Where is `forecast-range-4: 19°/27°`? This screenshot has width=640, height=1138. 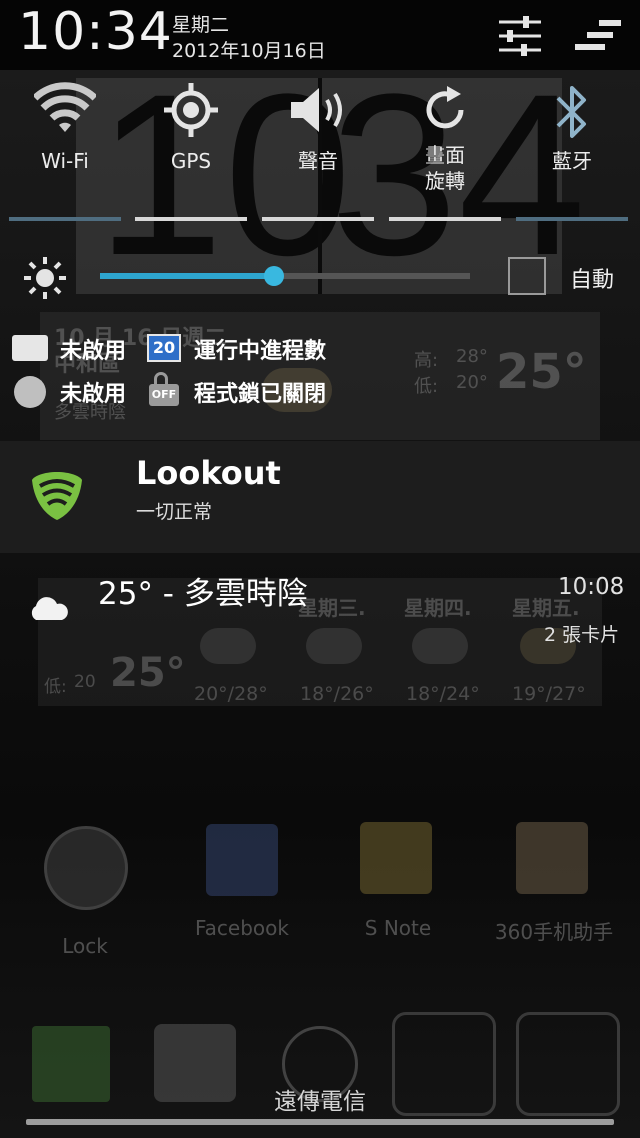 forecast-range-4: 19°/27° is located at coordinates (549, 694).